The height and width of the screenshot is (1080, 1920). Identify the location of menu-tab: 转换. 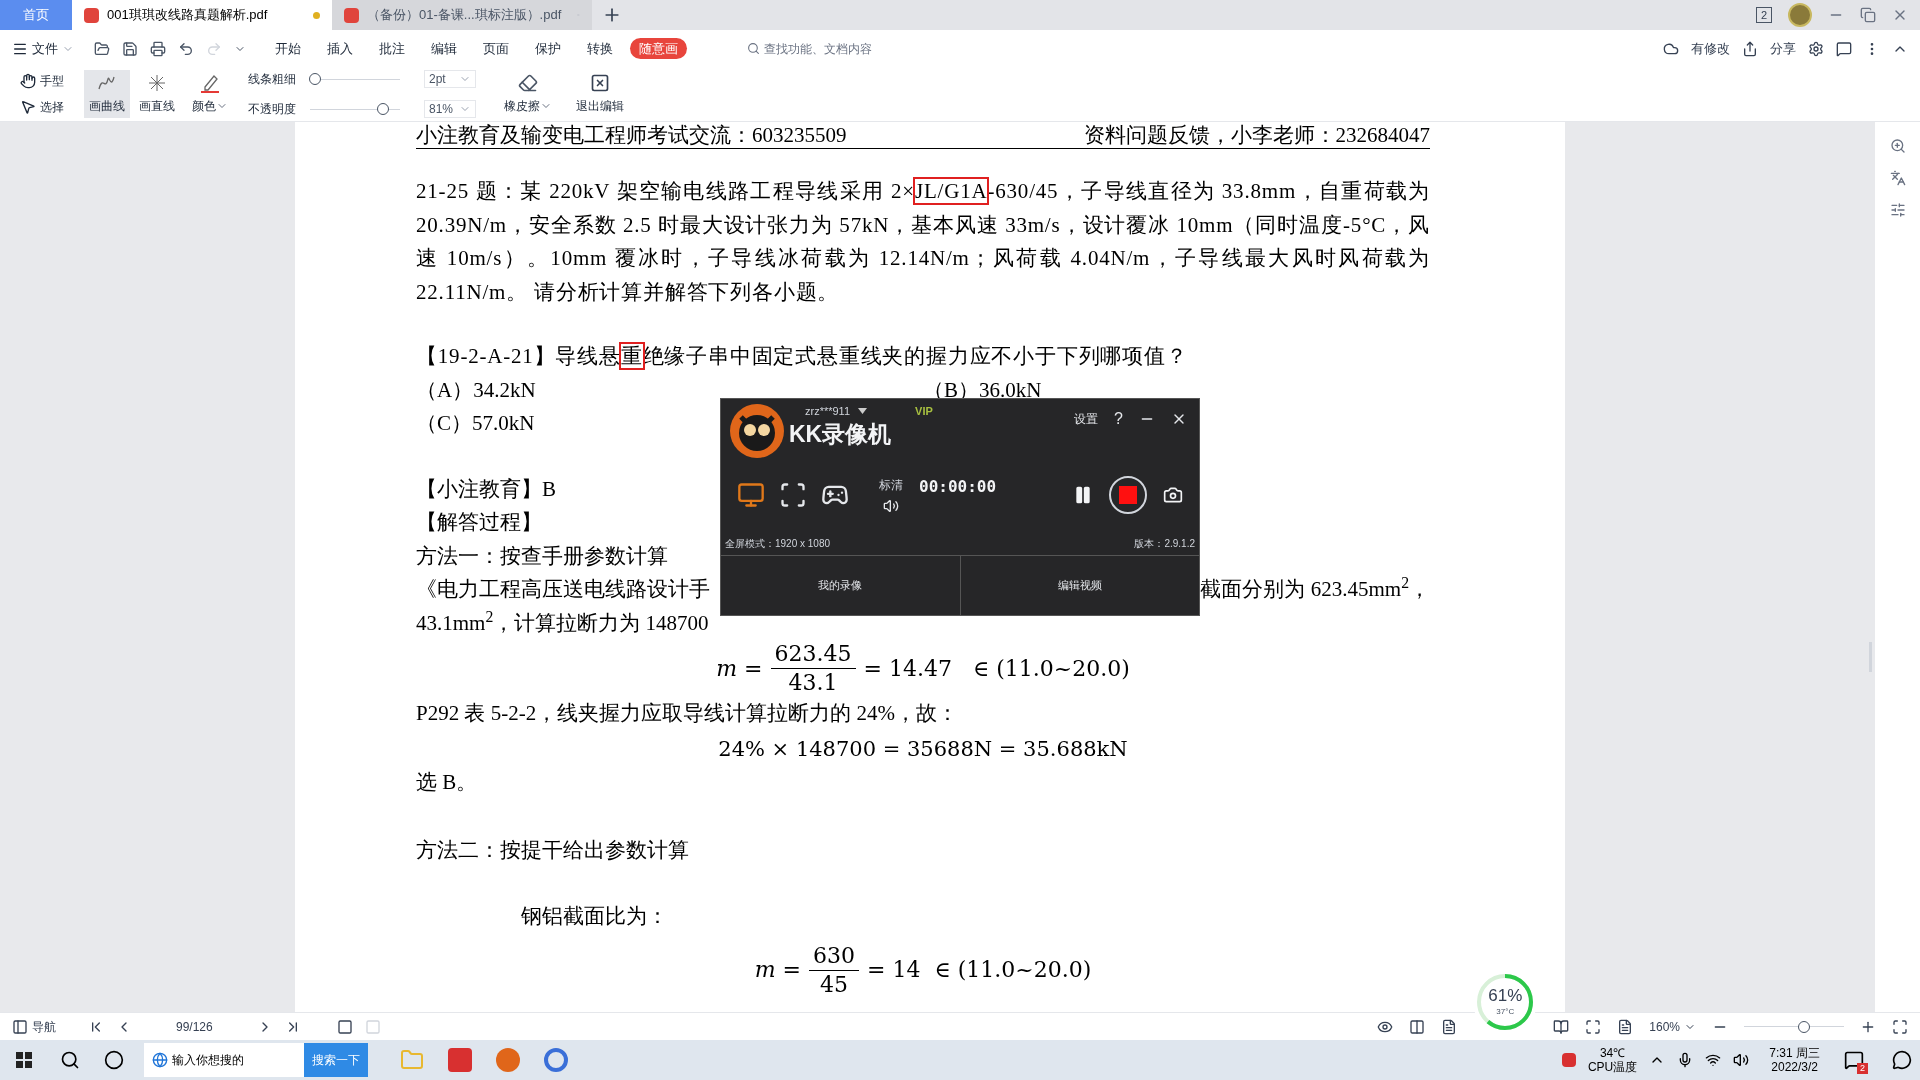
(600, 48).